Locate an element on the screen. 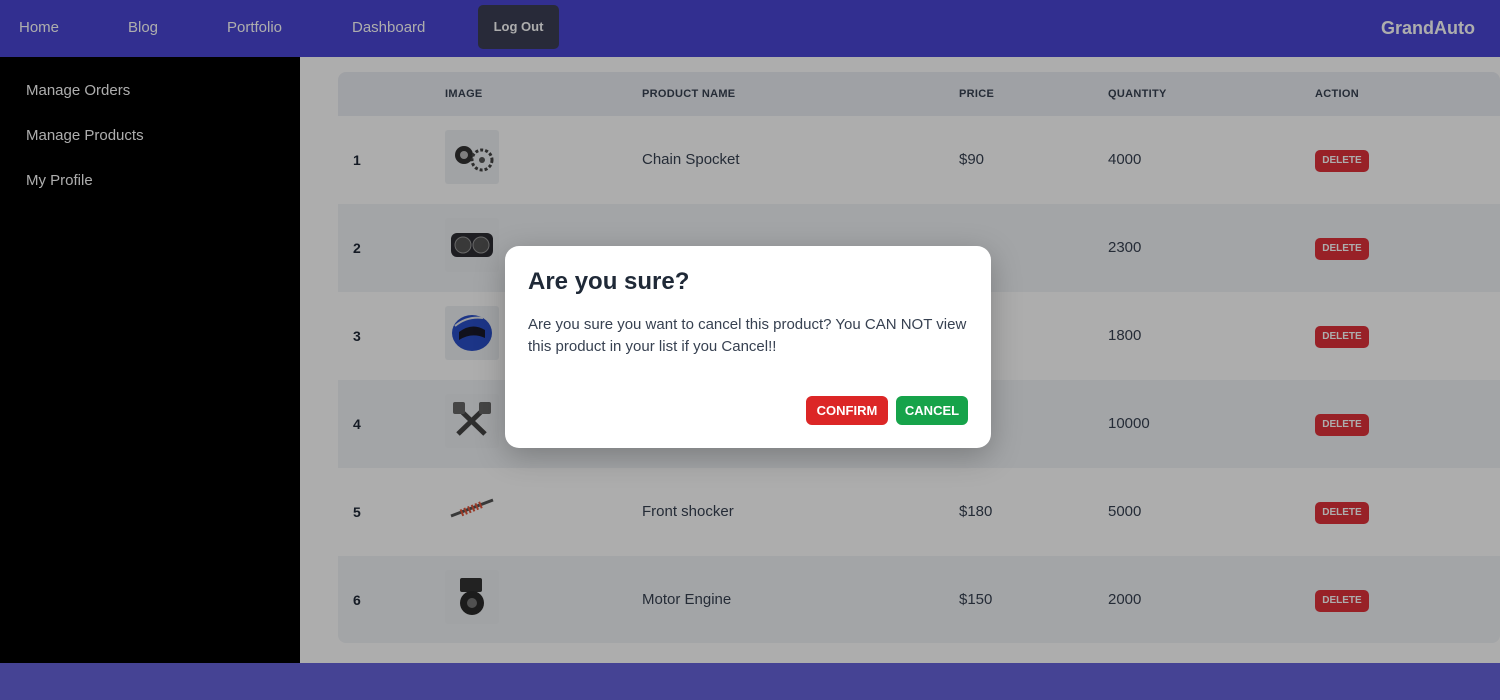 This screenshot has height=700, width=1500. confirm-button: CONFIRM is located at coordinates (847, 410).